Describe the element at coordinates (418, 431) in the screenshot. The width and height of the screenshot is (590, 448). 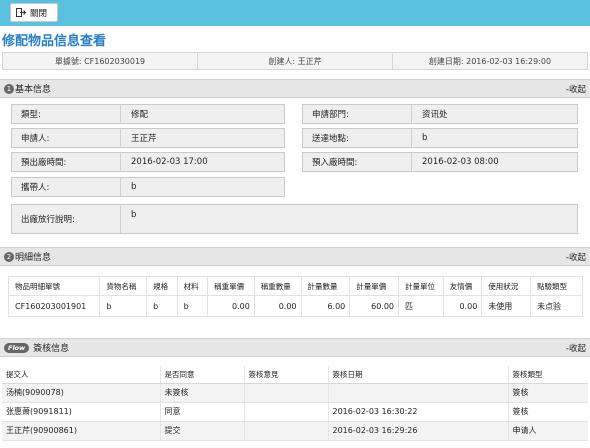
I see `table-cell: 2016-02-03 16:29:26` at that location.